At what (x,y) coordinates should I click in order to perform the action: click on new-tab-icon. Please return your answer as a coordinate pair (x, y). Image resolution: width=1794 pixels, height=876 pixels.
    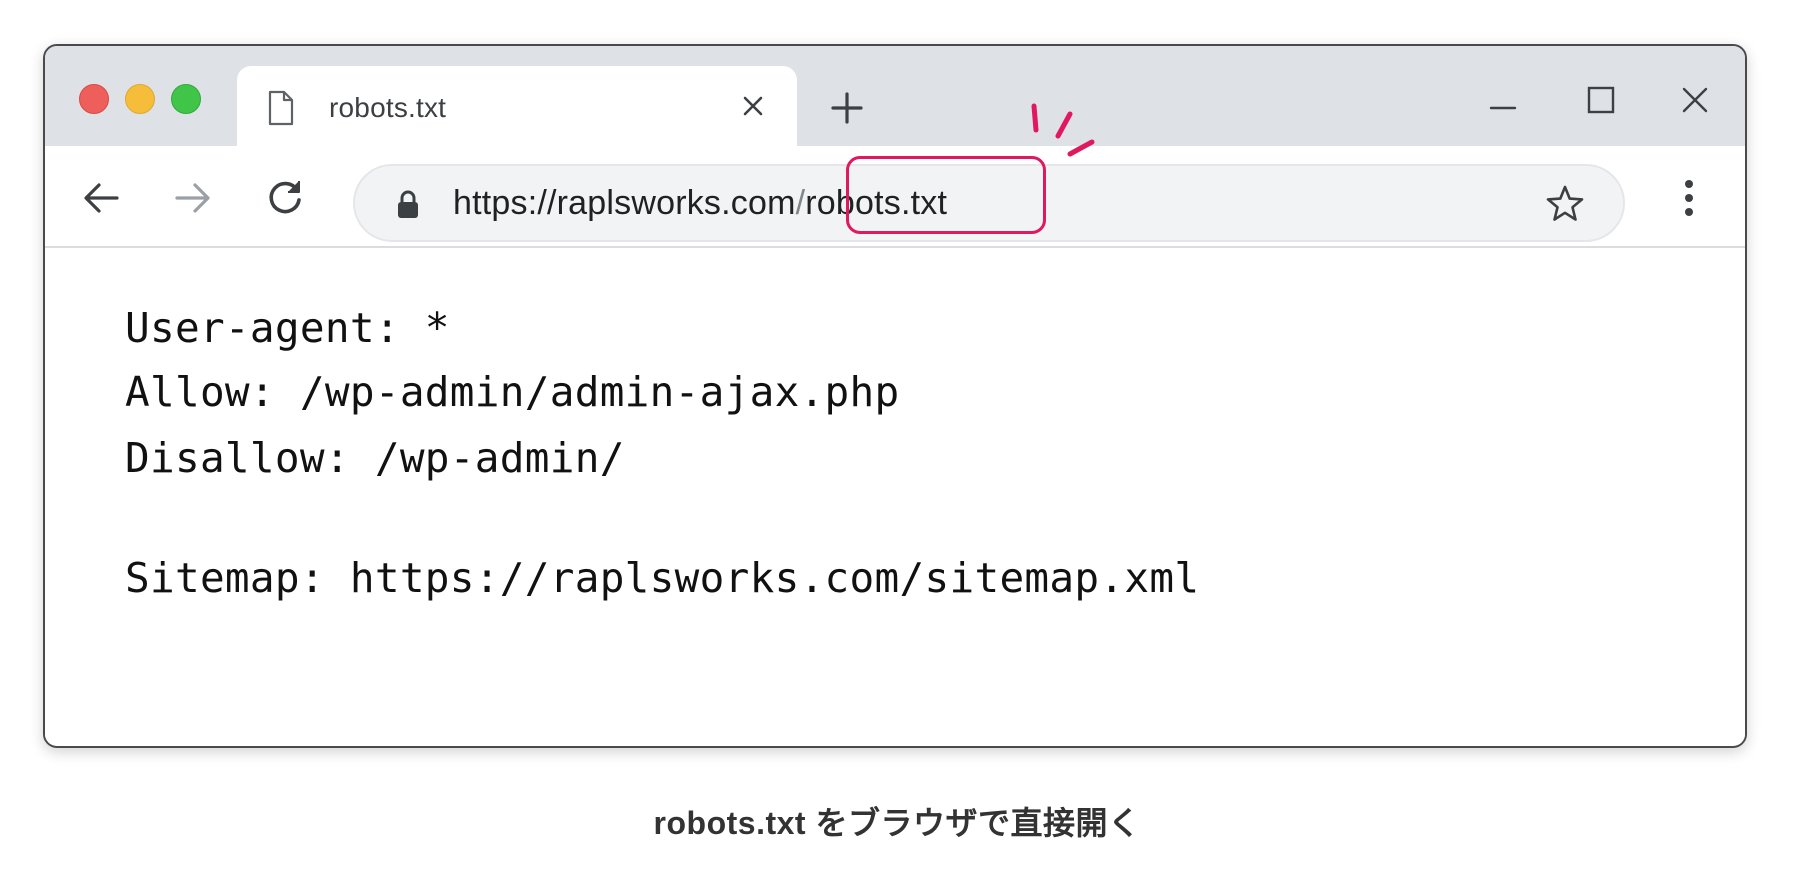
    Looking at the image, I should click on (847, 108).